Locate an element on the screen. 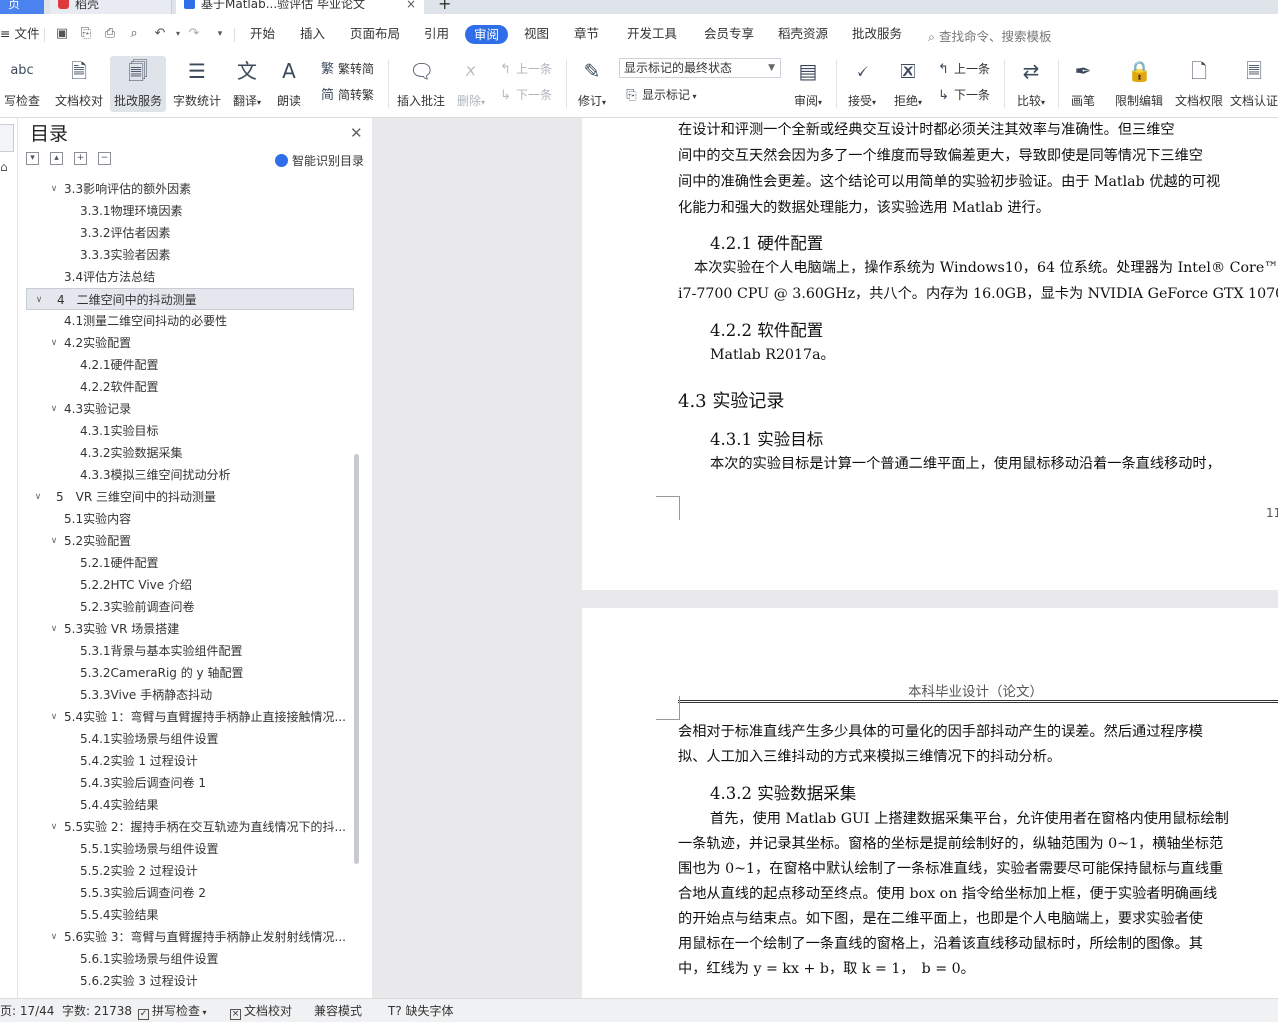 This screenshot has height=1022, width=1278. menu-home: 开始 is located at coordinates (262, 34).